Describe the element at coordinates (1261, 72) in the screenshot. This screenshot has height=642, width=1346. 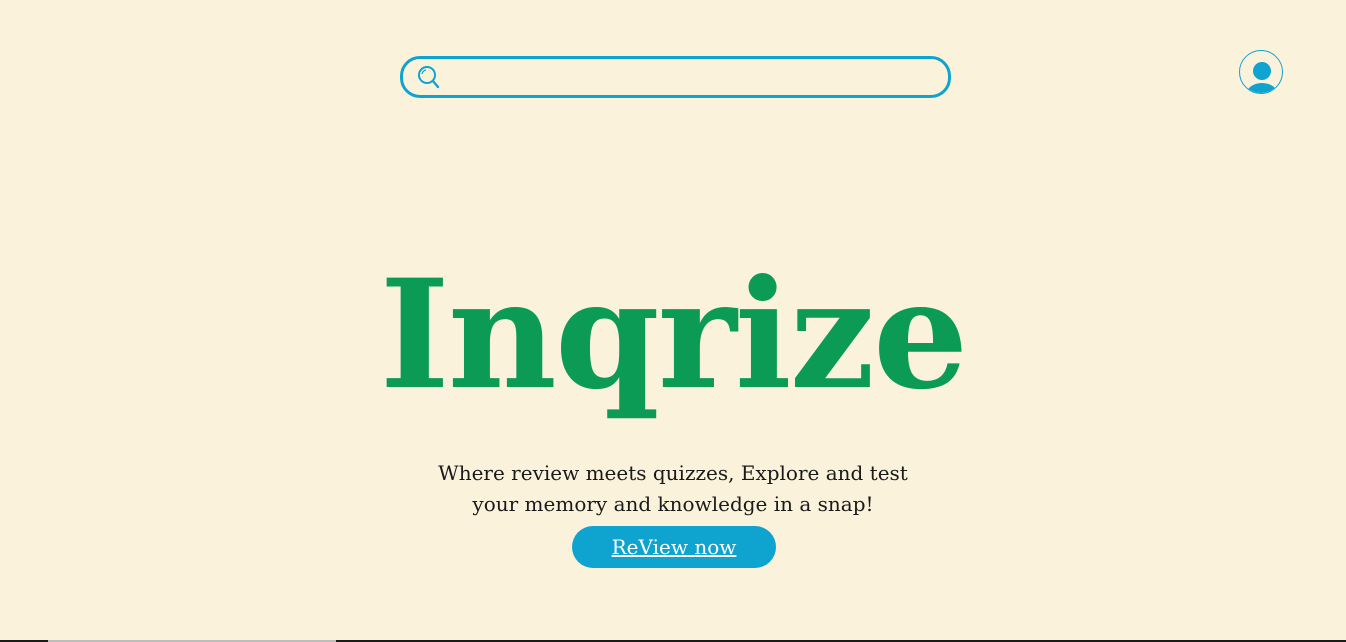
I see `user-avatar-icon` at that location.